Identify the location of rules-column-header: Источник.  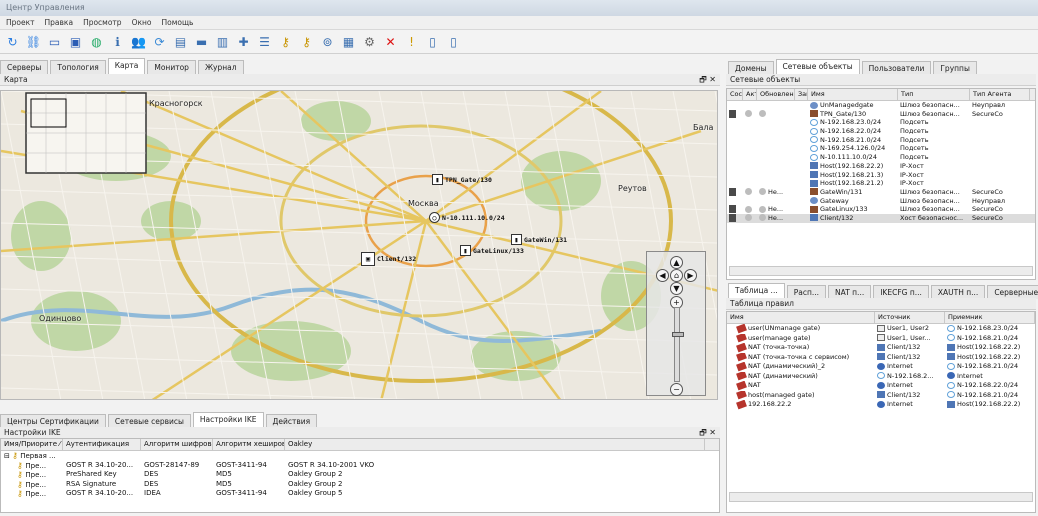
(910, 317).